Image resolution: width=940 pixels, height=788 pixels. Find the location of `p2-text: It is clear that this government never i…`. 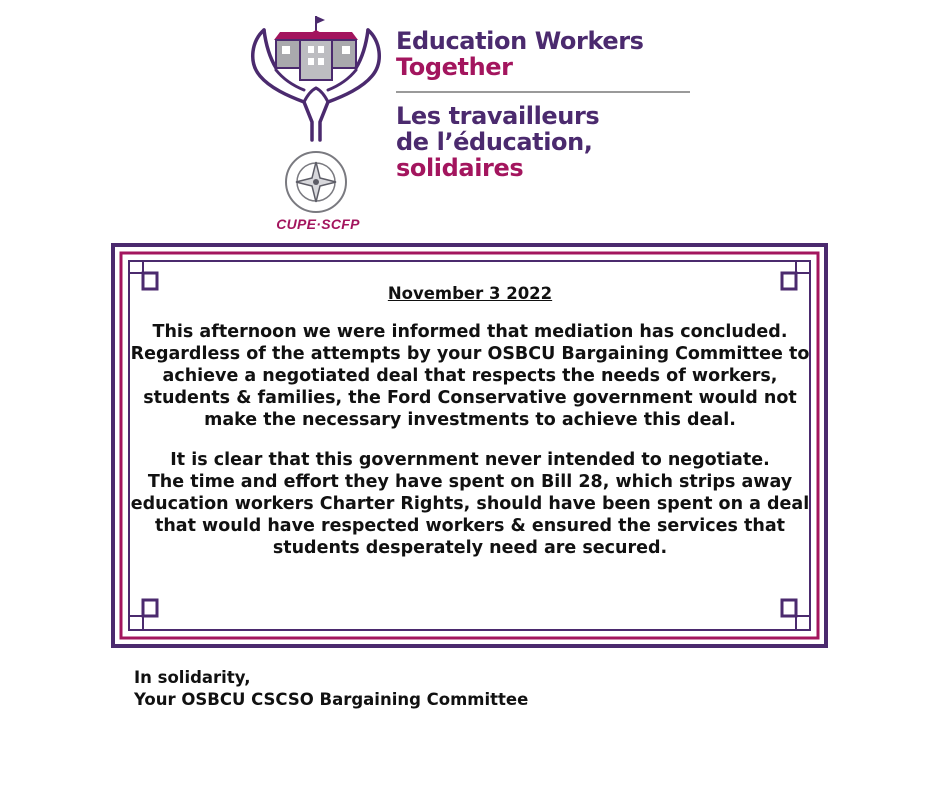

p2-text: It is clear that this government never i… is located at coordinates (470, 504).